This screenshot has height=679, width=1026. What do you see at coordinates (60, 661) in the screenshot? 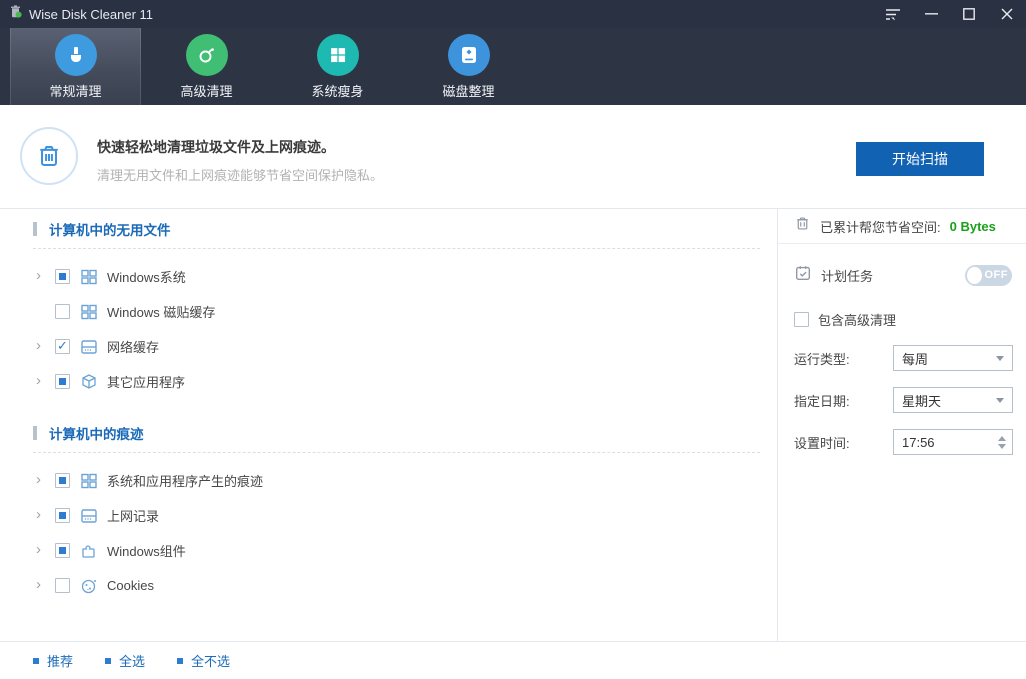
I see `link-label: 推荐` at bounding box center [60, 661].